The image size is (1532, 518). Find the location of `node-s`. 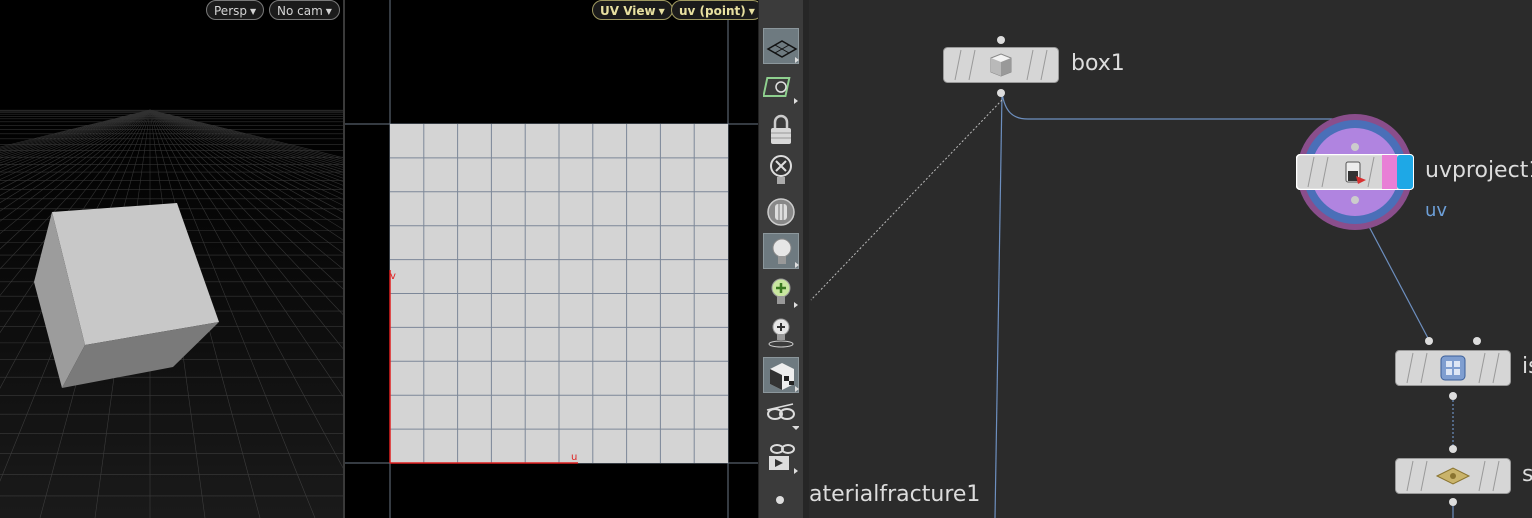

node-s is located at coordinates (1453, 475).